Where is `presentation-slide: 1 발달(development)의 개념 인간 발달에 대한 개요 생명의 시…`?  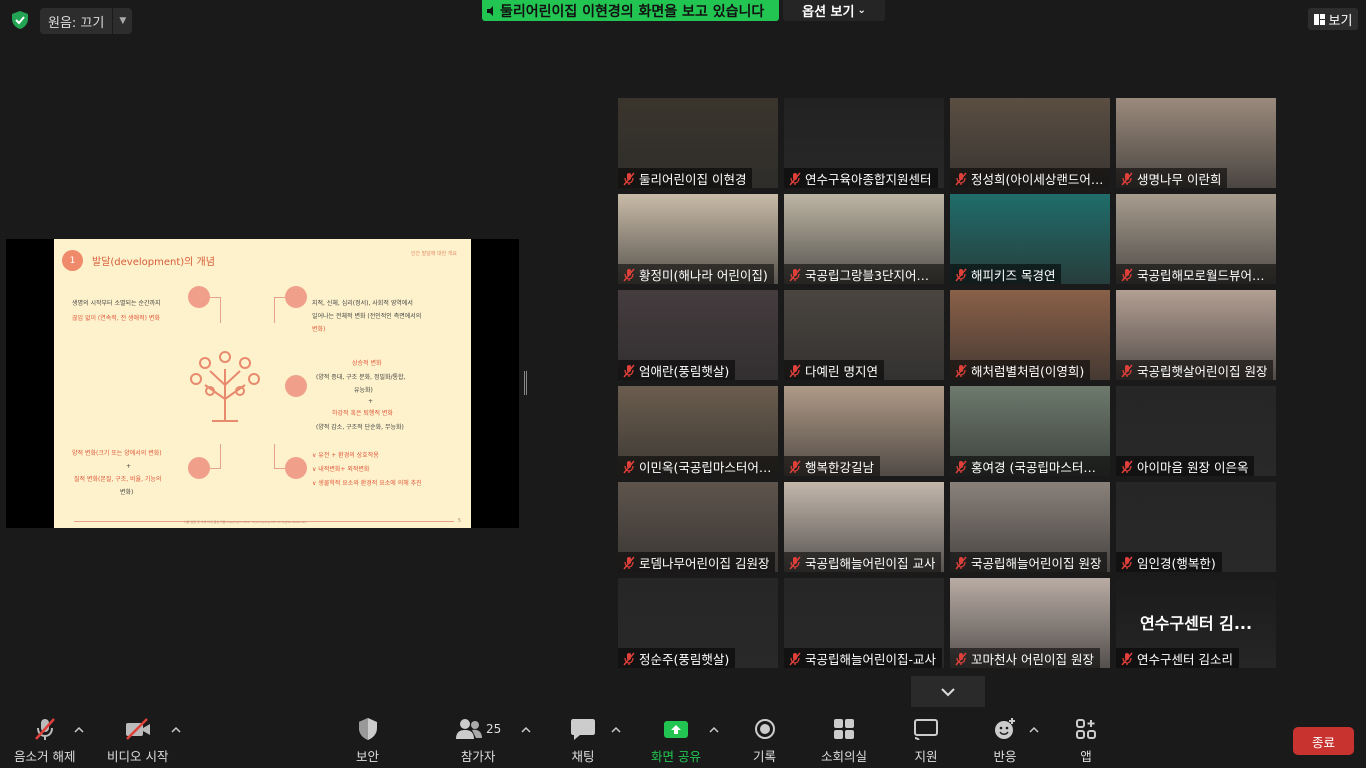 presentation-slide: 1 발달(development)의 개념 인간 발달에 대한 개요 생명의 시… is located at coordinates (262, 383).